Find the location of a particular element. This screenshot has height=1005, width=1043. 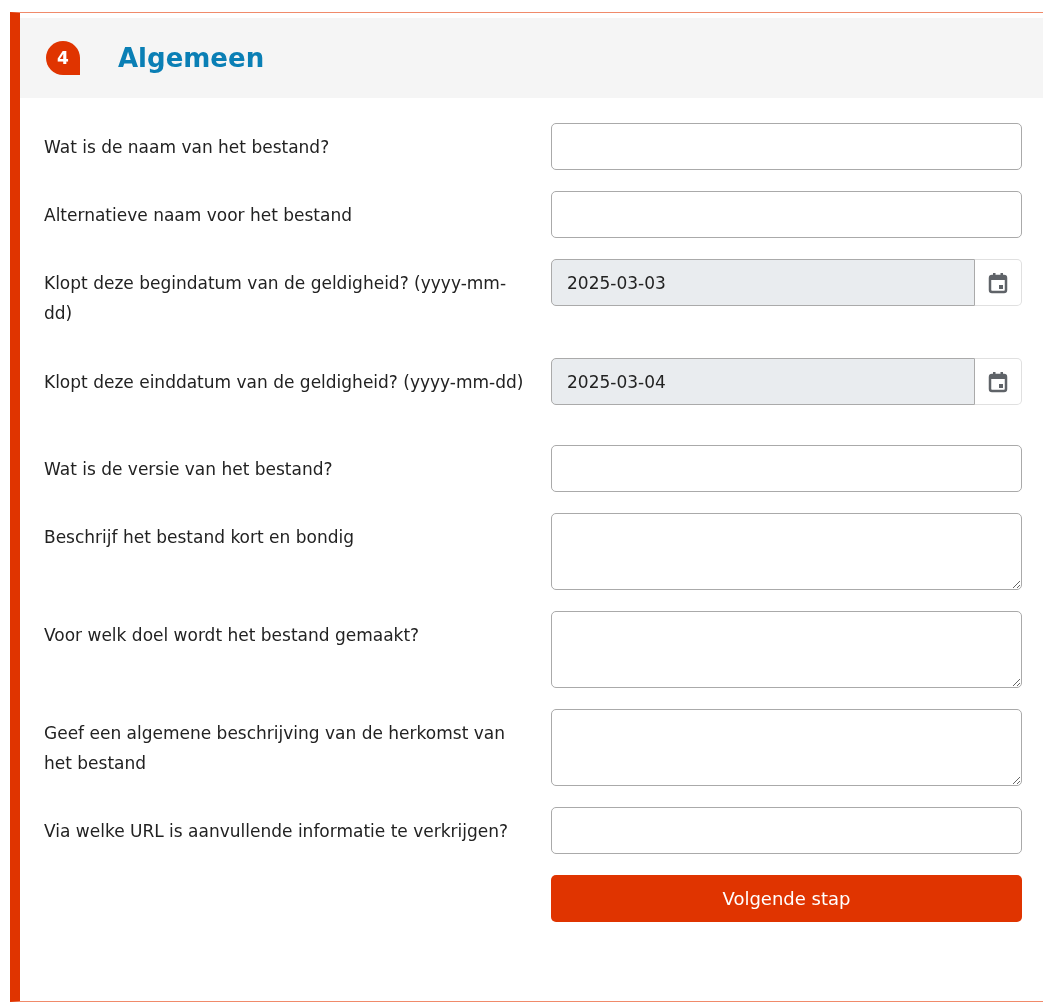

field-label: Klopt deze begindatum van de geldigheid? (yyyy-mm-dd) is located at coordinates (276, 298).